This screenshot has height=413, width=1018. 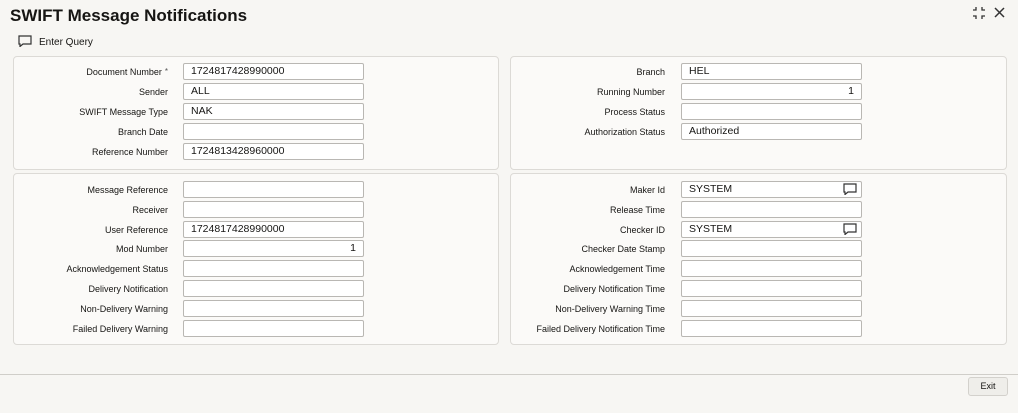 I want to click on process-status-label: Process Status, so click(x=634, y=112).